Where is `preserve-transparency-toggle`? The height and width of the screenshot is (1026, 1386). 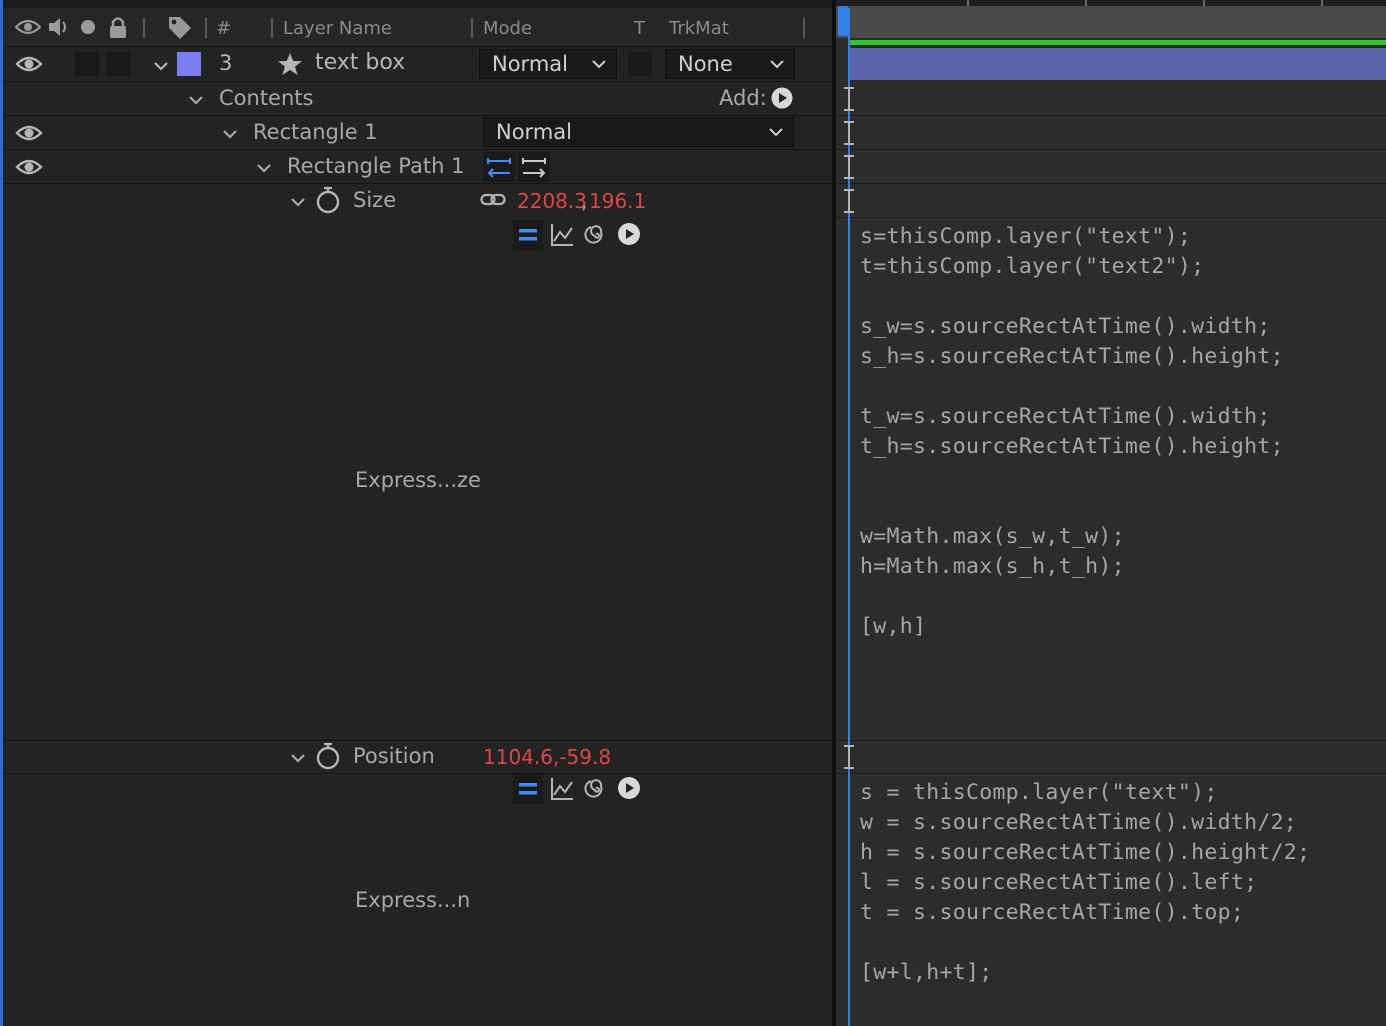 preserve-transparency-toggle is located at coordinates (640, 64).